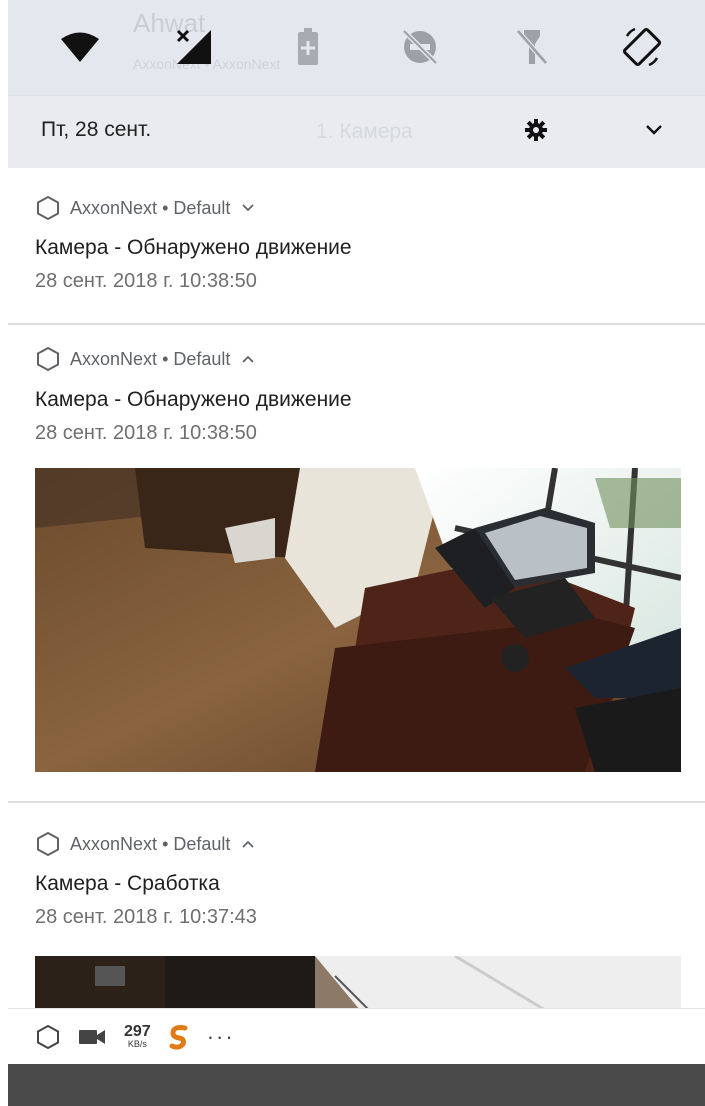 This screenshot has height=1106, width=705. What do you see at coordinates (532, 47) in the screenshot?
I see `flashlight-off-icon` at bounding box center [532, 47].